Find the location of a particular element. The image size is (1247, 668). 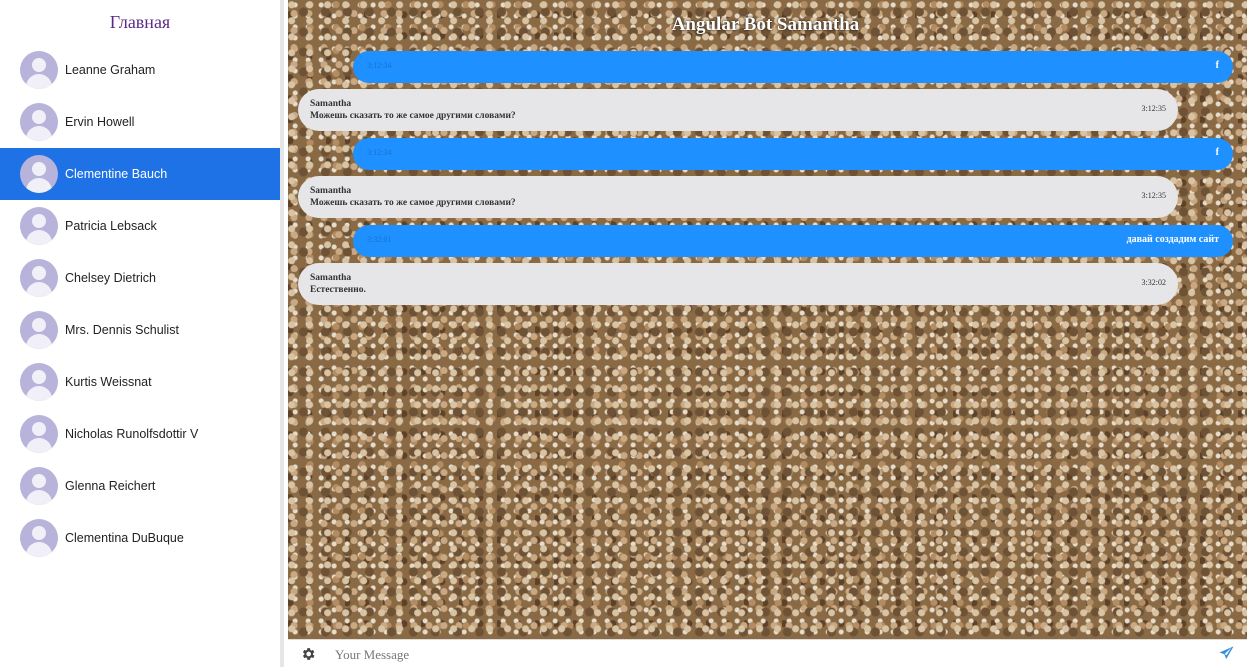

user-item: Clementina DuBuque is located at coordinates (140, 538).